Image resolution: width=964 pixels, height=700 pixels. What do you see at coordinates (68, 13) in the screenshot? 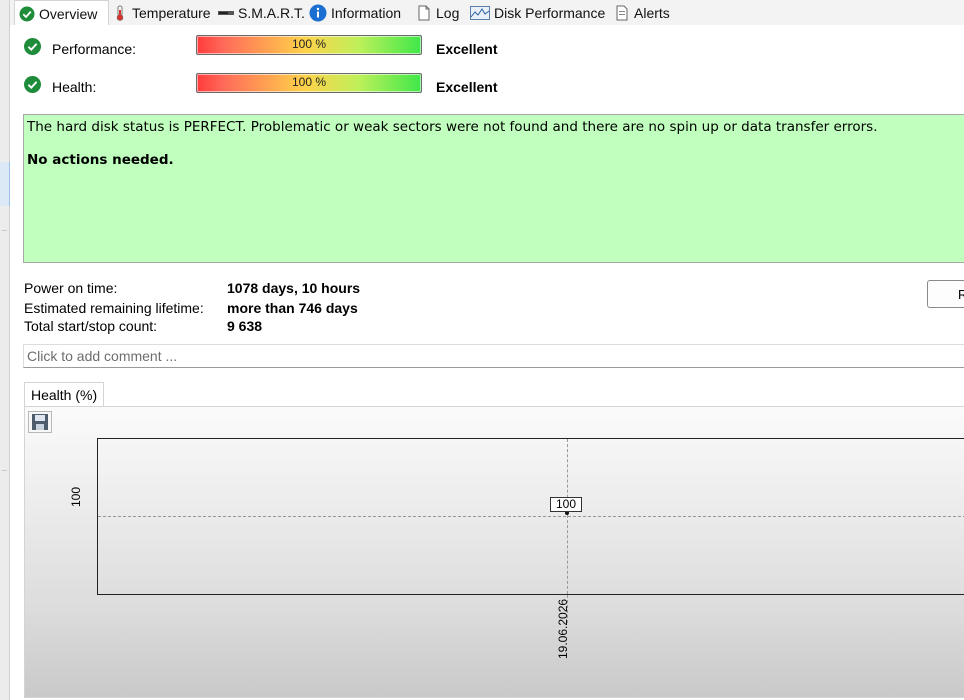
I see `tab-label: Overview` at bounding box center [68, 13].